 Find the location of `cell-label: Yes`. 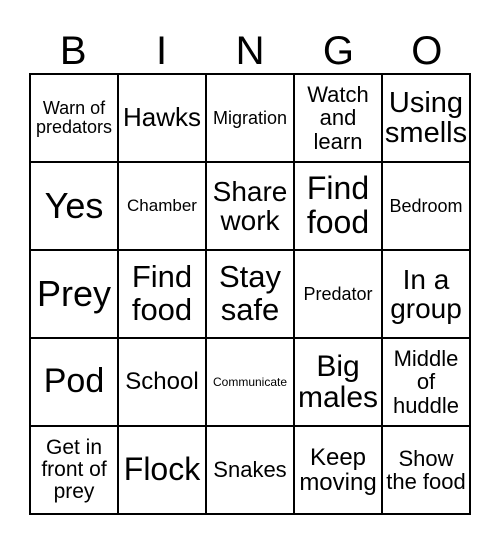

cell-label: Yes is located at coordinates (74, 206).